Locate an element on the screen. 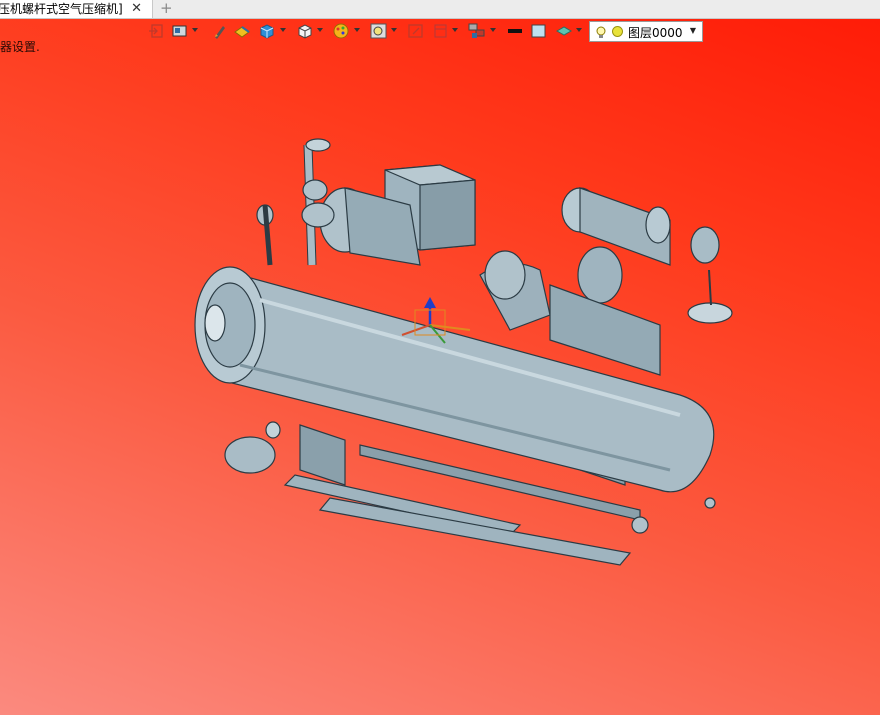 The image size is (880, 715). layer-color-indicator is located at coordinates (617, 31).